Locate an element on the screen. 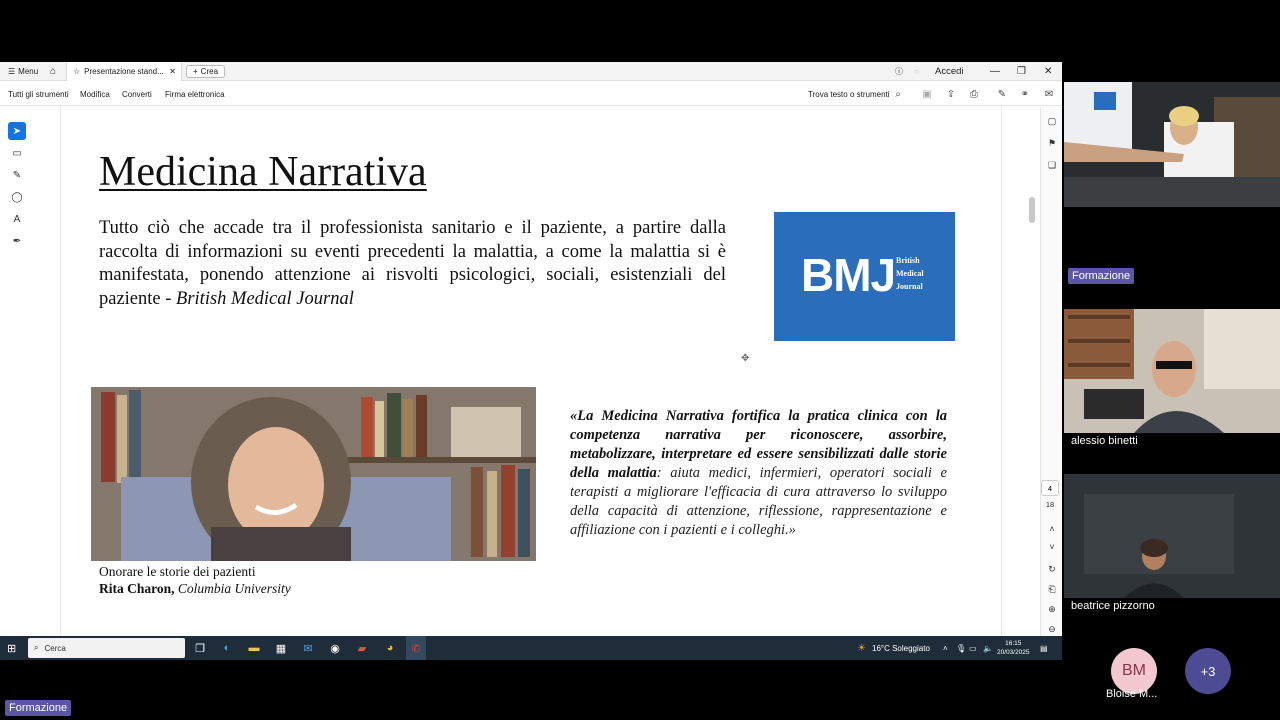 Image resolution: width=1280 pixels, height=720 pixels. store-icon: ▦ is located at coordinates (281, 648).